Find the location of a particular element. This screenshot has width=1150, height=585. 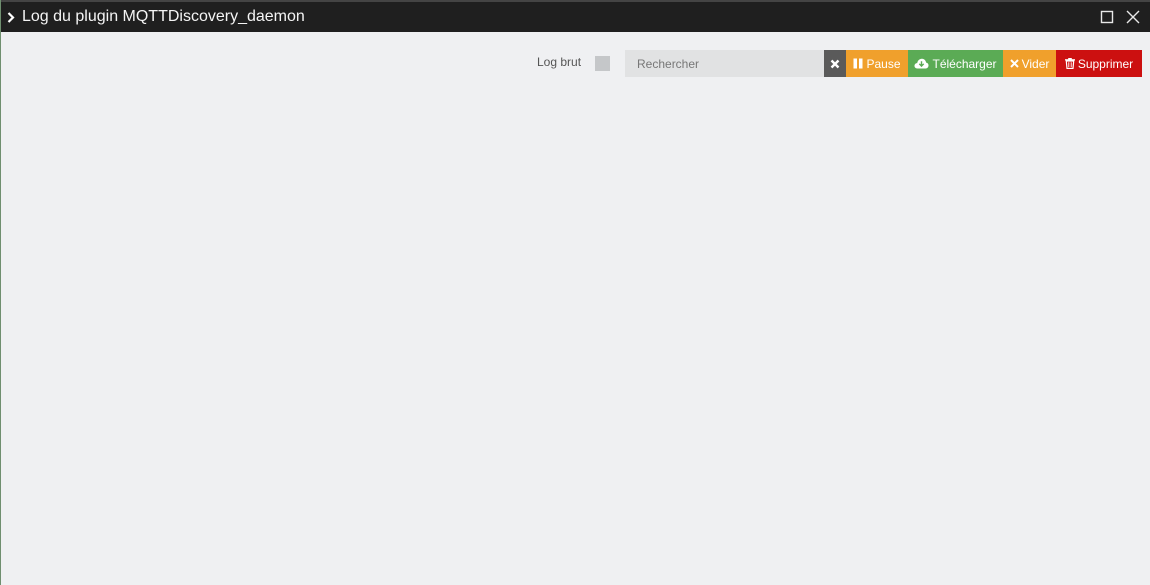

chevron-right-icon is located at coordinates (11, 17).